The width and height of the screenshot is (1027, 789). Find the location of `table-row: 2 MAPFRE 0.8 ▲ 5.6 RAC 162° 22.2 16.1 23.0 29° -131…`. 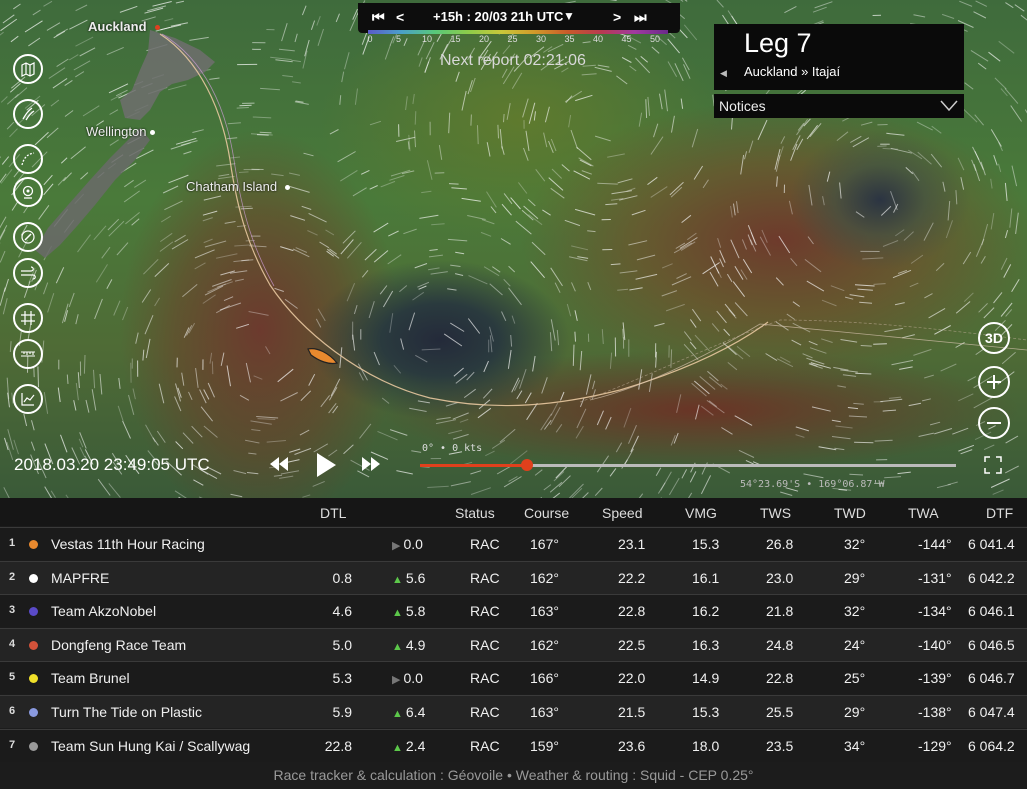

table-row: 2 MAPFRE 0.8 ▲ 5.6 RAC 162° 22.2 16.1 23.0 29° -131… is located at coordinates (513, 577).